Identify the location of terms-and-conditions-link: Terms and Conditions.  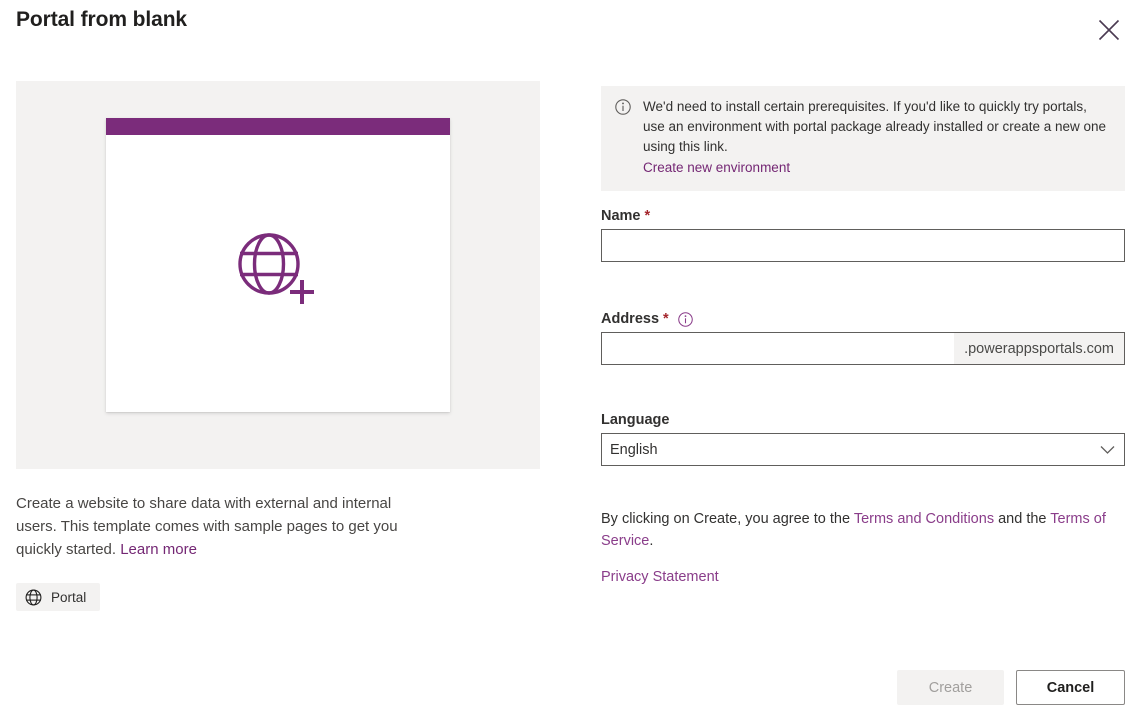
(924, 519).